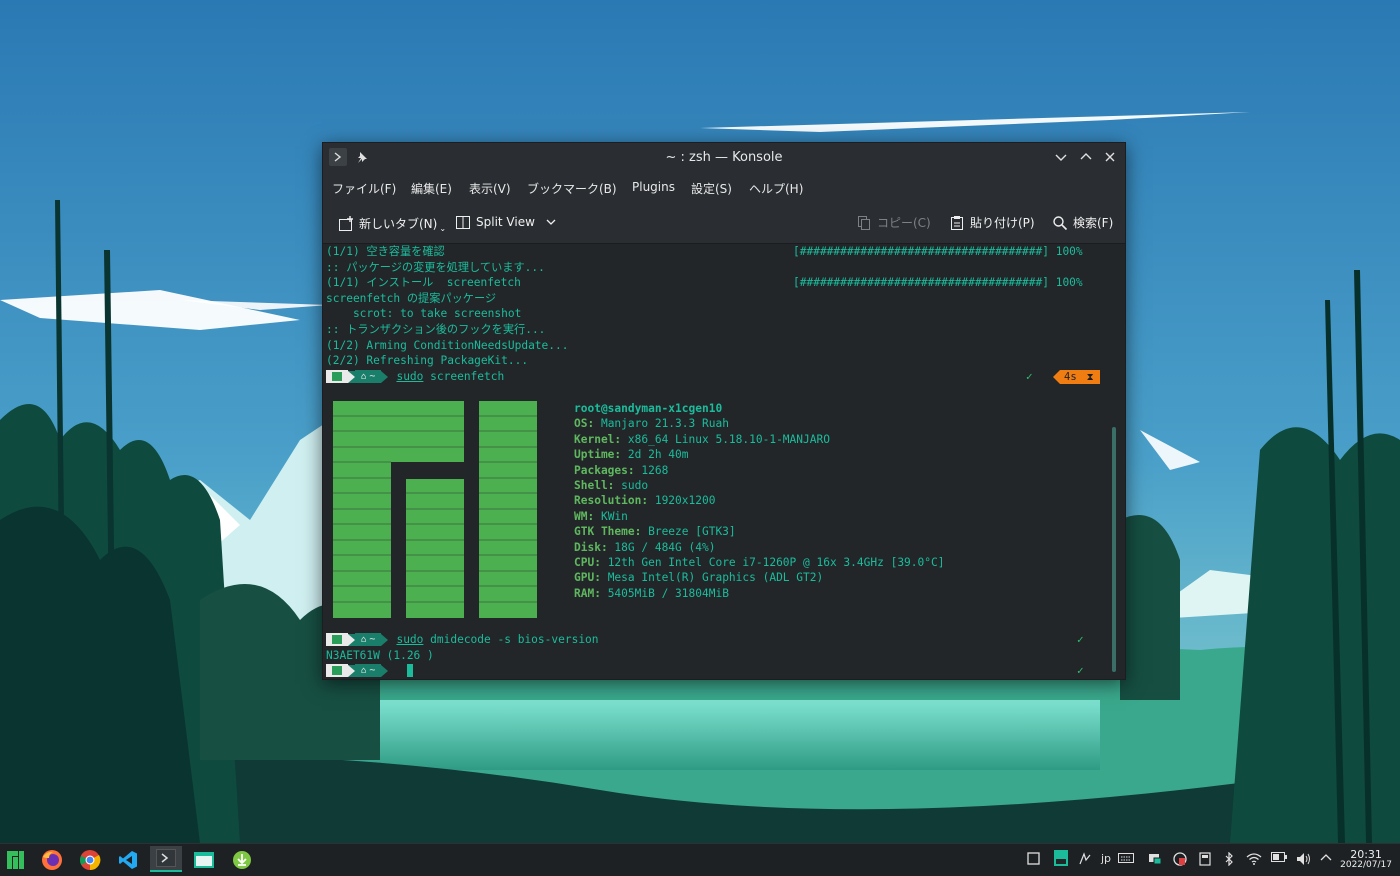 Image resolution: width=1400 pixels, height=876 pixels. Describe the element at coordinates (621, 470) in the screenshot. I see `info-row: Packages: 1268` at that location.